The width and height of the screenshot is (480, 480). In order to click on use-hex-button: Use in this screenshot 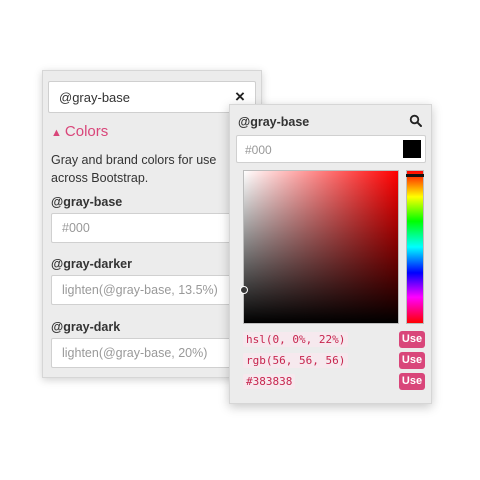, I will do `click(412, 381)`.